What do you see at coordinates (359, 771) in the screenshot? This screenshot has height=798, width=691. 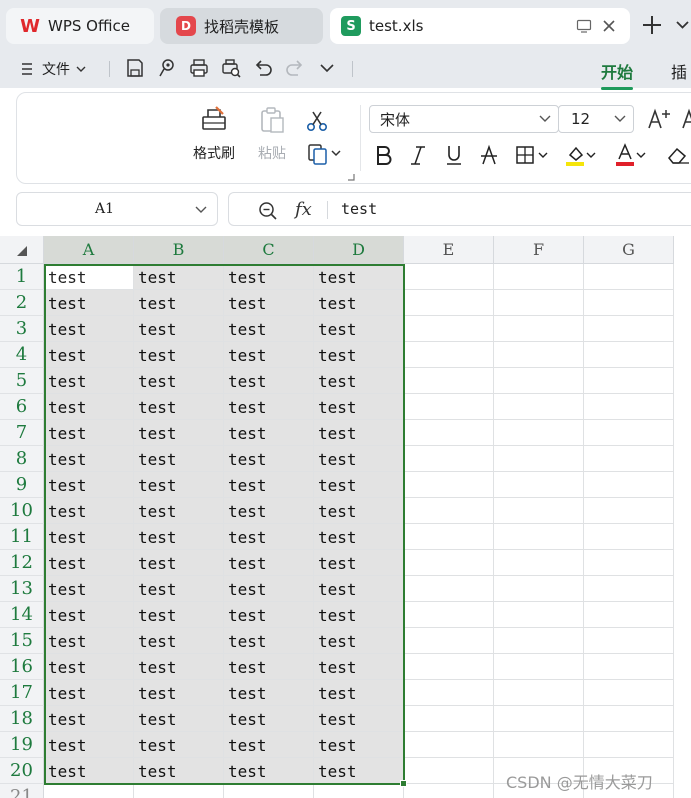 I see `cell-D20: test` at bounding box center [359, 771].